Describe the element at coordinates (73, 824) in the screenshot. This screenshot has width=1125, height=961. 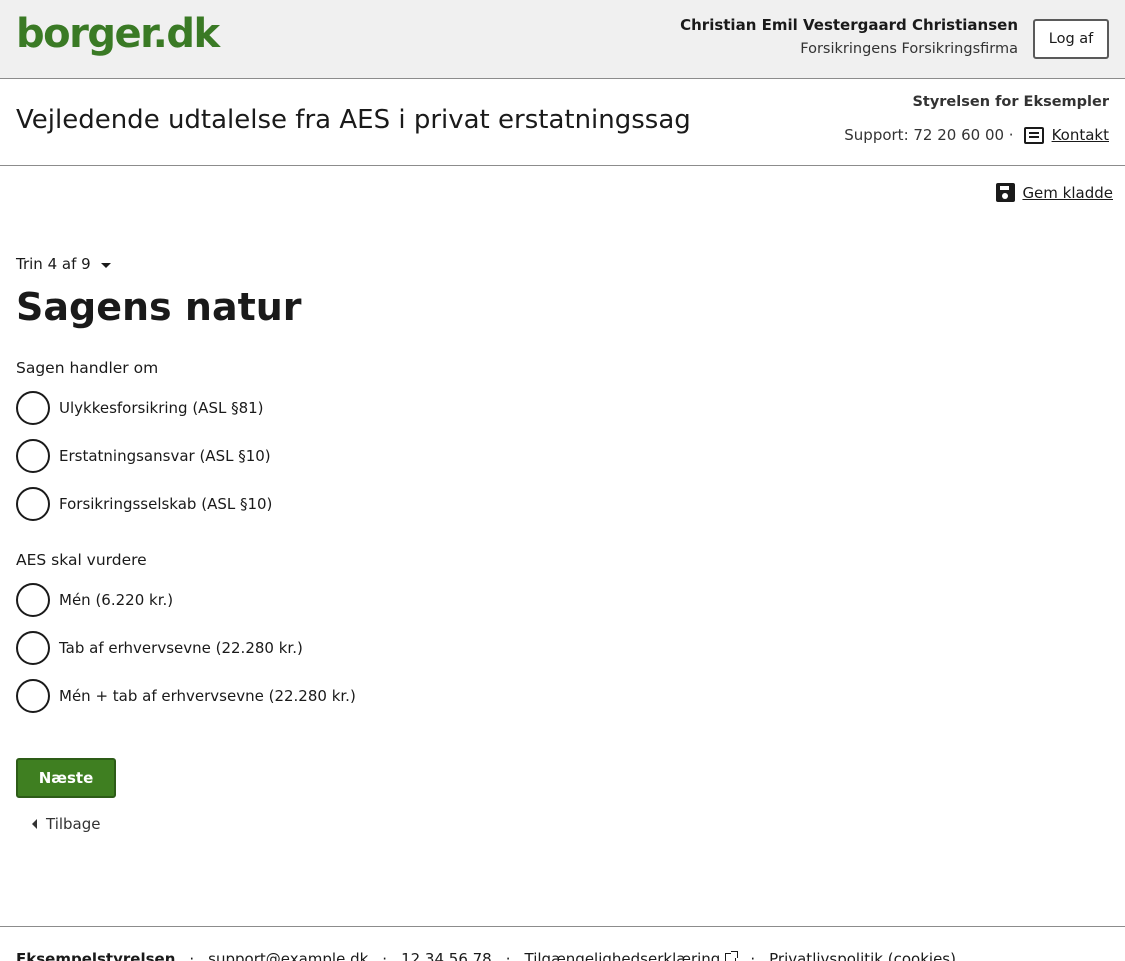
I see `back-label: Tilbage` at that location.